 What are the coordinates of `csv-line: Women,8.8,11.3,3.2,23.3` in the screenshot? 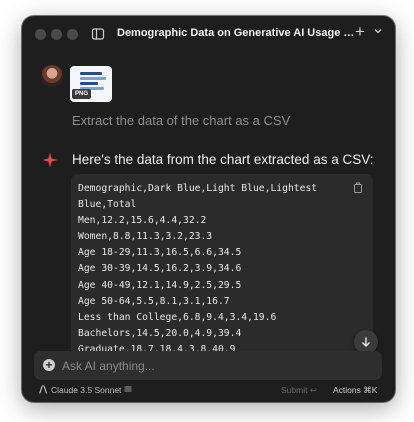 It's located at (145, 237).